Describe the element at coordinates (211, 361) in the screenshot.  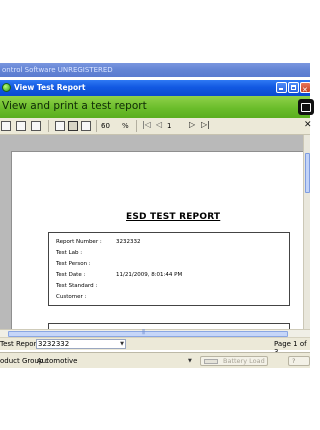
I see `battery-icon` at that location.